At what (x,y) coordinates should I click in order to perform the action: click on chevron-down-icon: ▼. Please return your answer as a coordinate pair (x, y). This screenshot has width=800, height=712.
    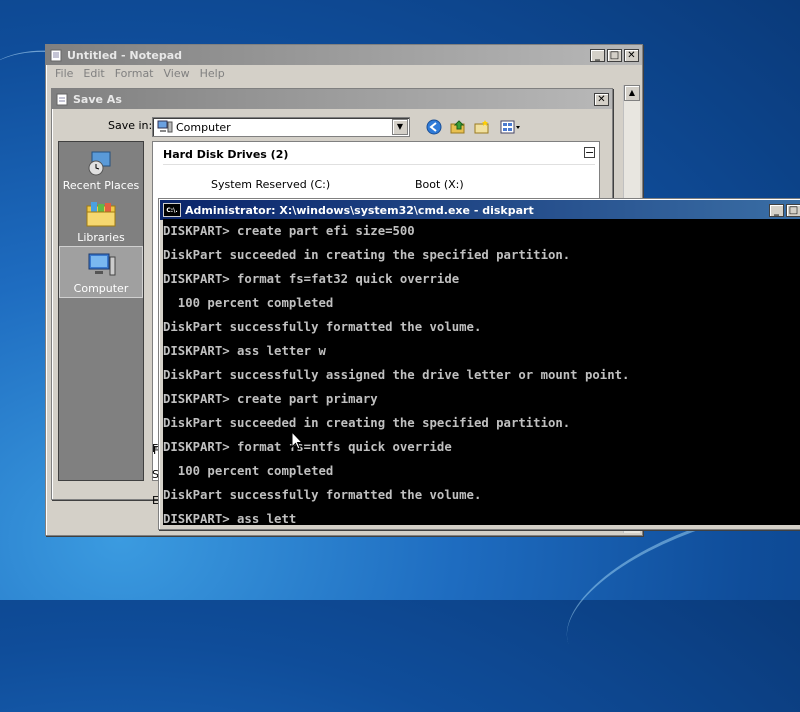
    Looking at the image, I should click on (400, 127).